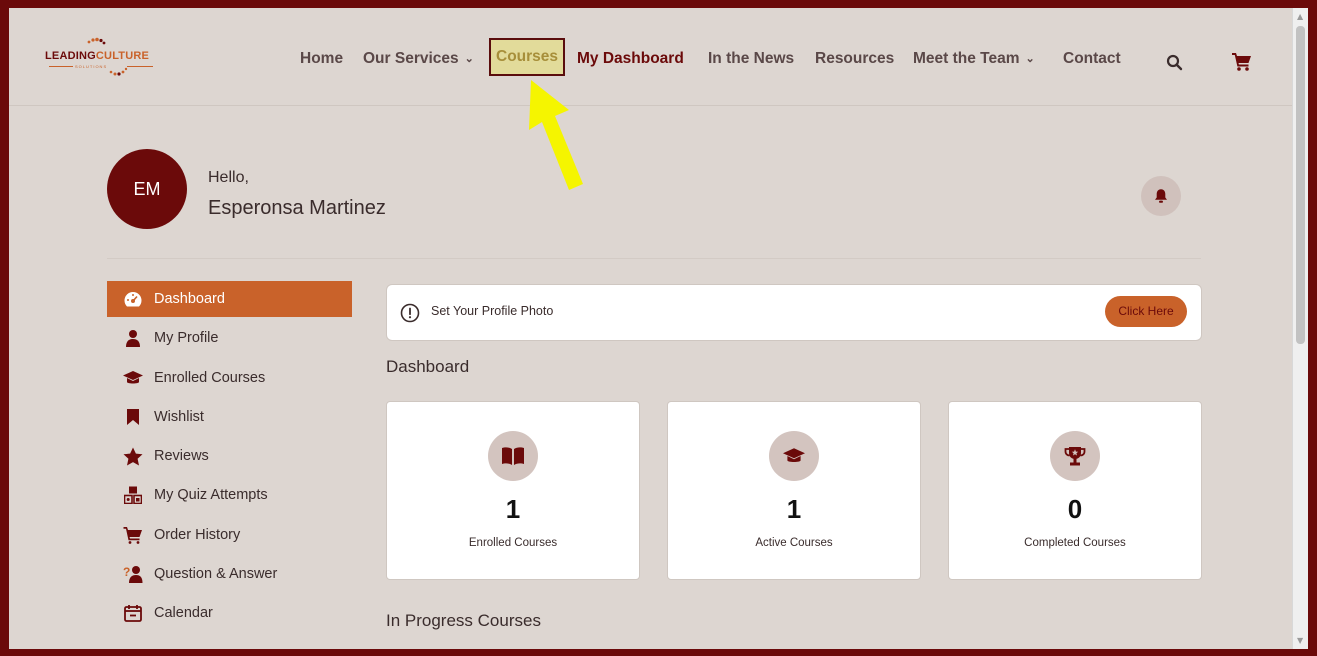  Describe the element at coordinates (197, 535) in the screenshot. I see `sidebar-item-label: Order History` at that location.